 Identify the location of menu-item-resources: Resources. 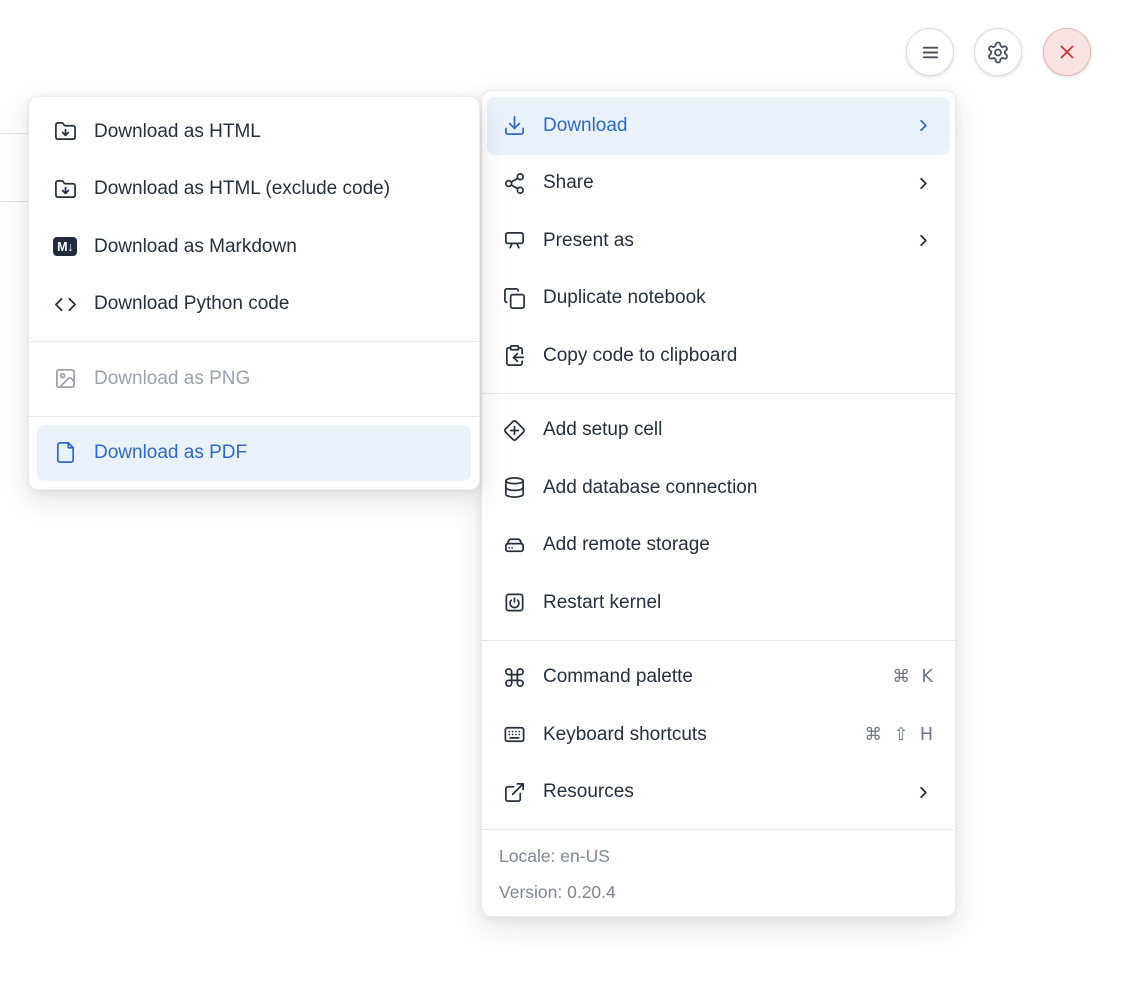
(718, 793).